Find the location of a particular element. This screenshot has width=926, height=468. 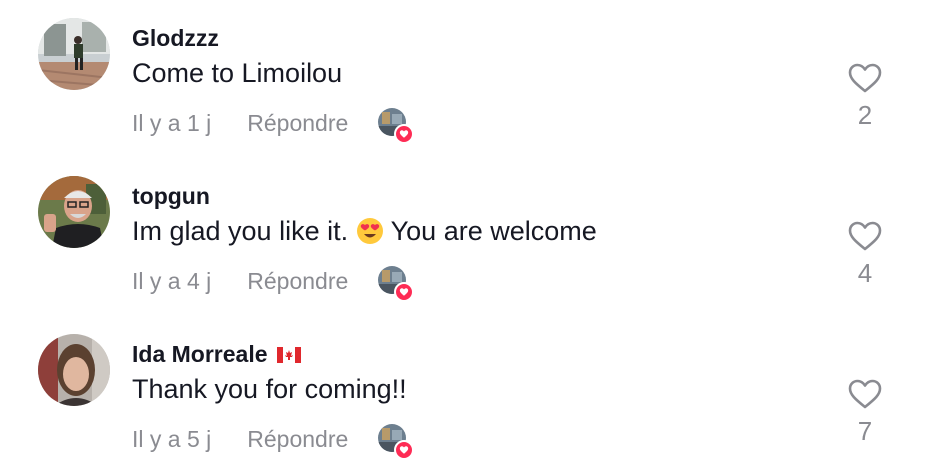

comment-meta: Il y a 5 j Répondre is located at coordinates (273, 442).